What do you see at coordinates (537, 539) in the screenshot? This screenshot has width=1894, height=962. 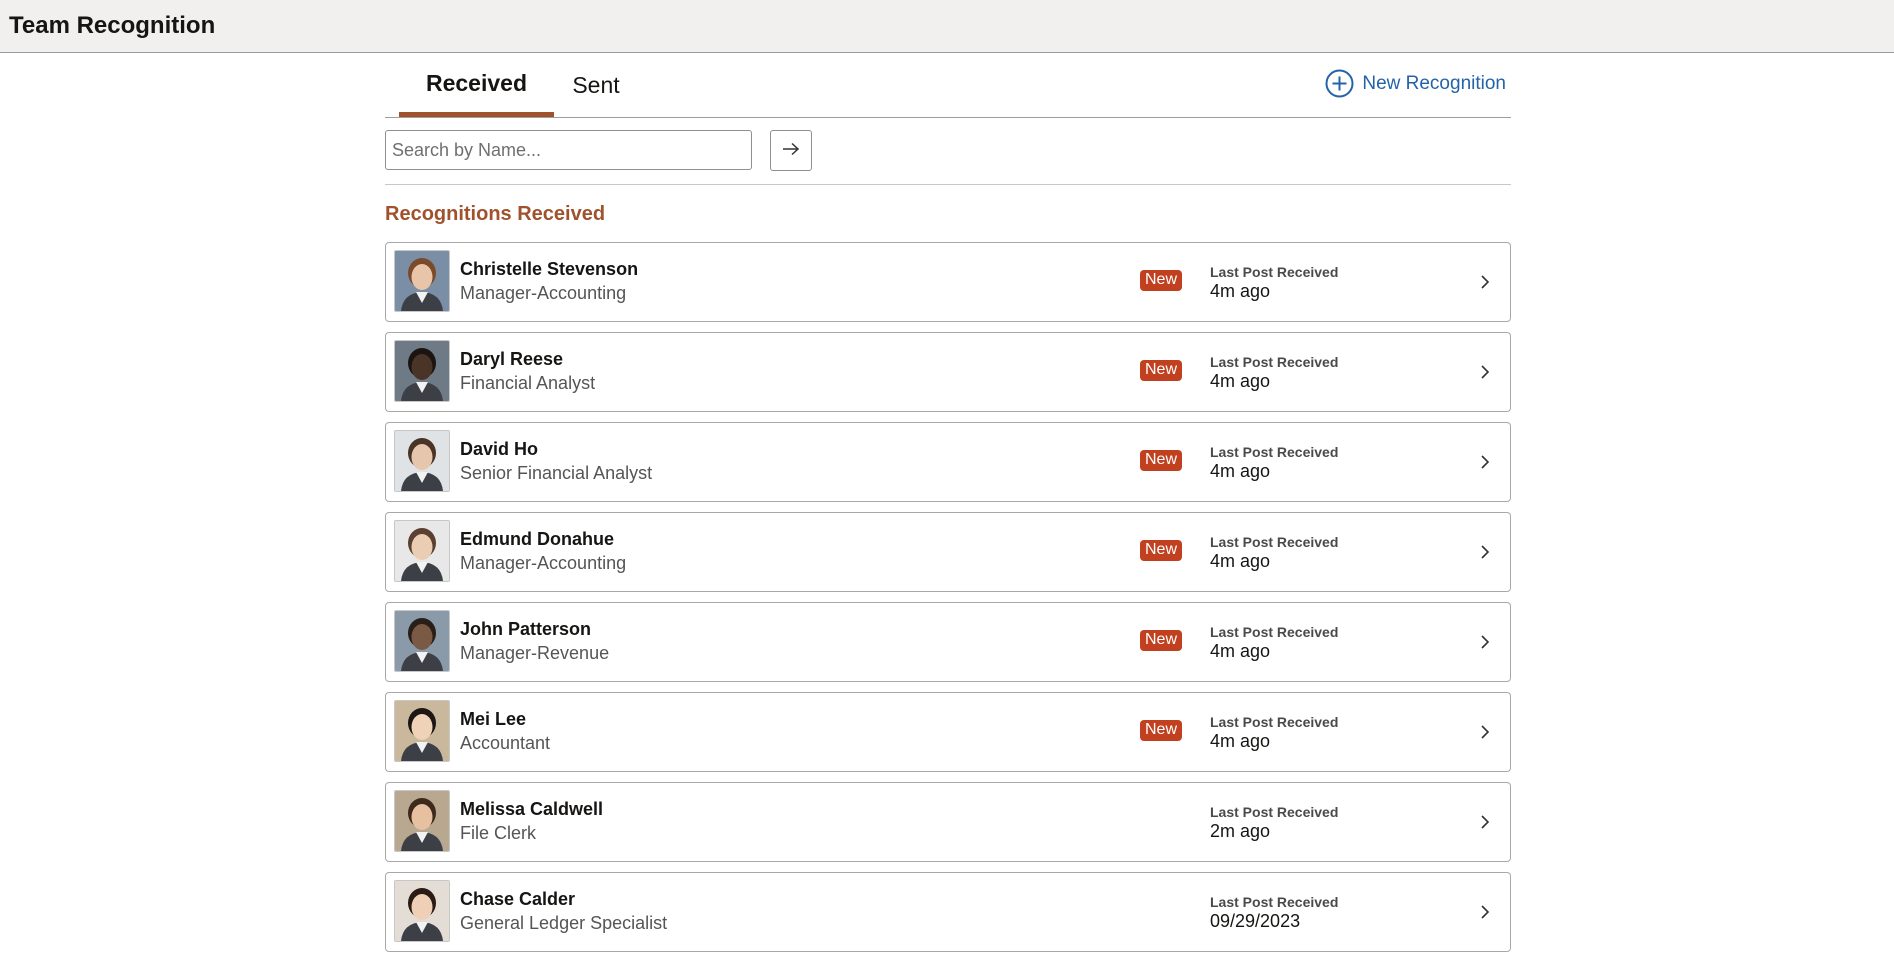 I see `person-name: Edmund Donahue` at bounding box center [537, 539].